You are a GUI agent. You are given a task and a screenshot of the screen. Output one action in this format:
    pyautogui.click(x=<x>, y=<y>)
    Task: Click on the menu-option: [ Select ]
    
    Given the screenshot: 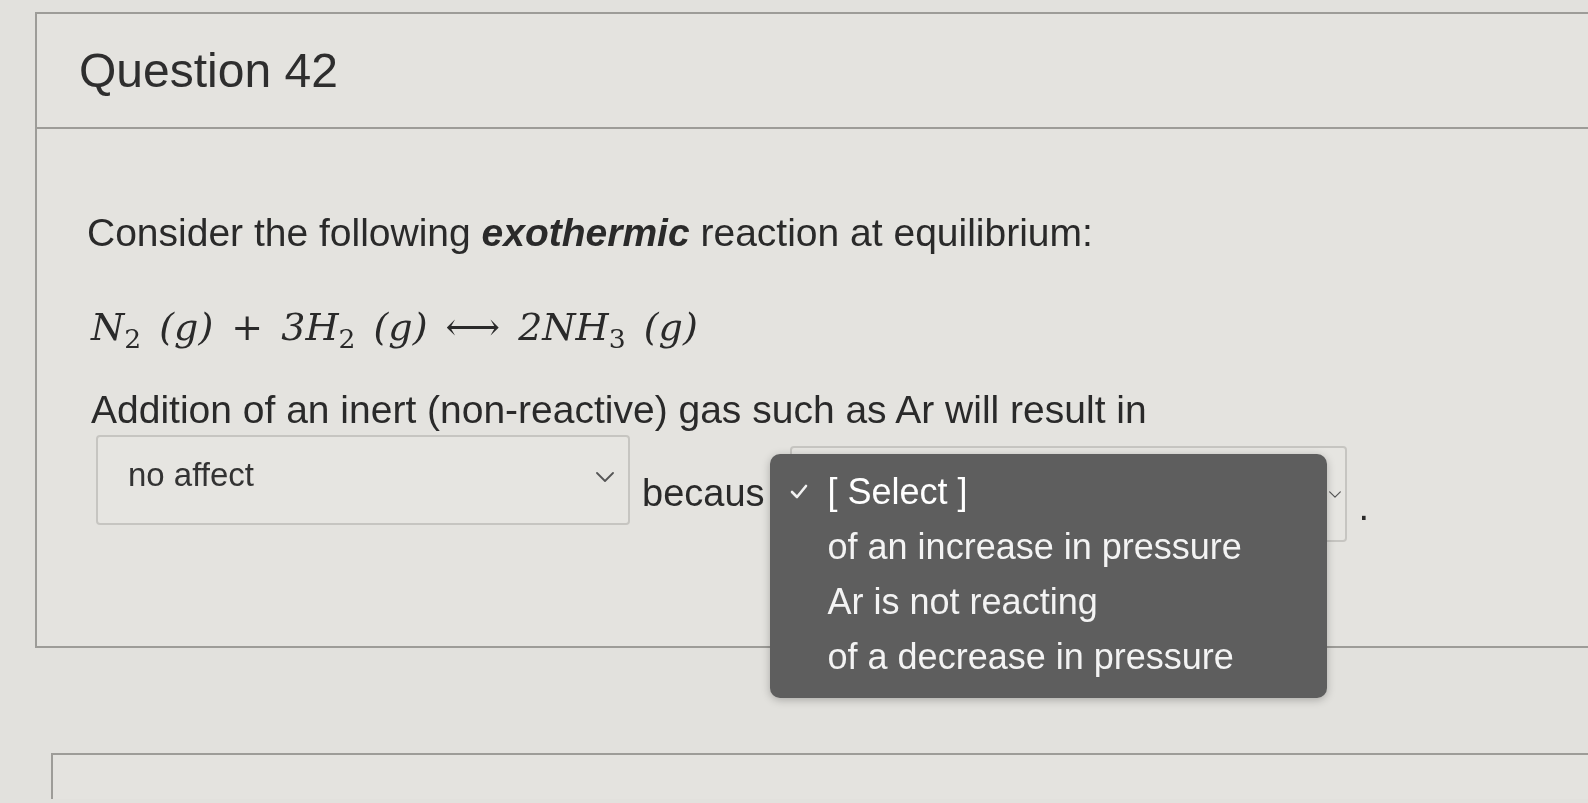 What is the action you would take?
    pyautogui.click(x=1048, y=491)
    